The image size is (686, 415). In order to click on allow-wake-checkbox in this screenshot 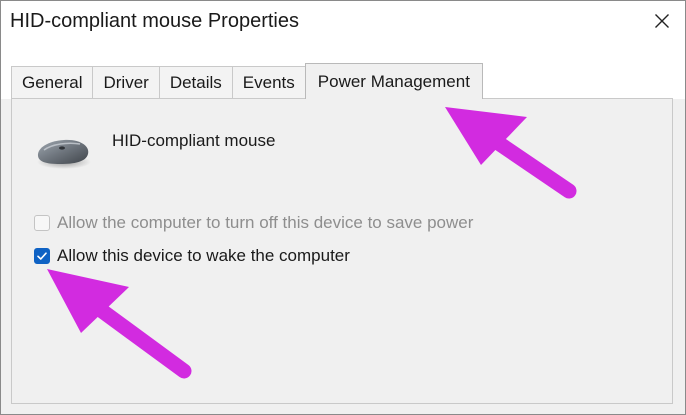, I will do `click(42, 256)`.